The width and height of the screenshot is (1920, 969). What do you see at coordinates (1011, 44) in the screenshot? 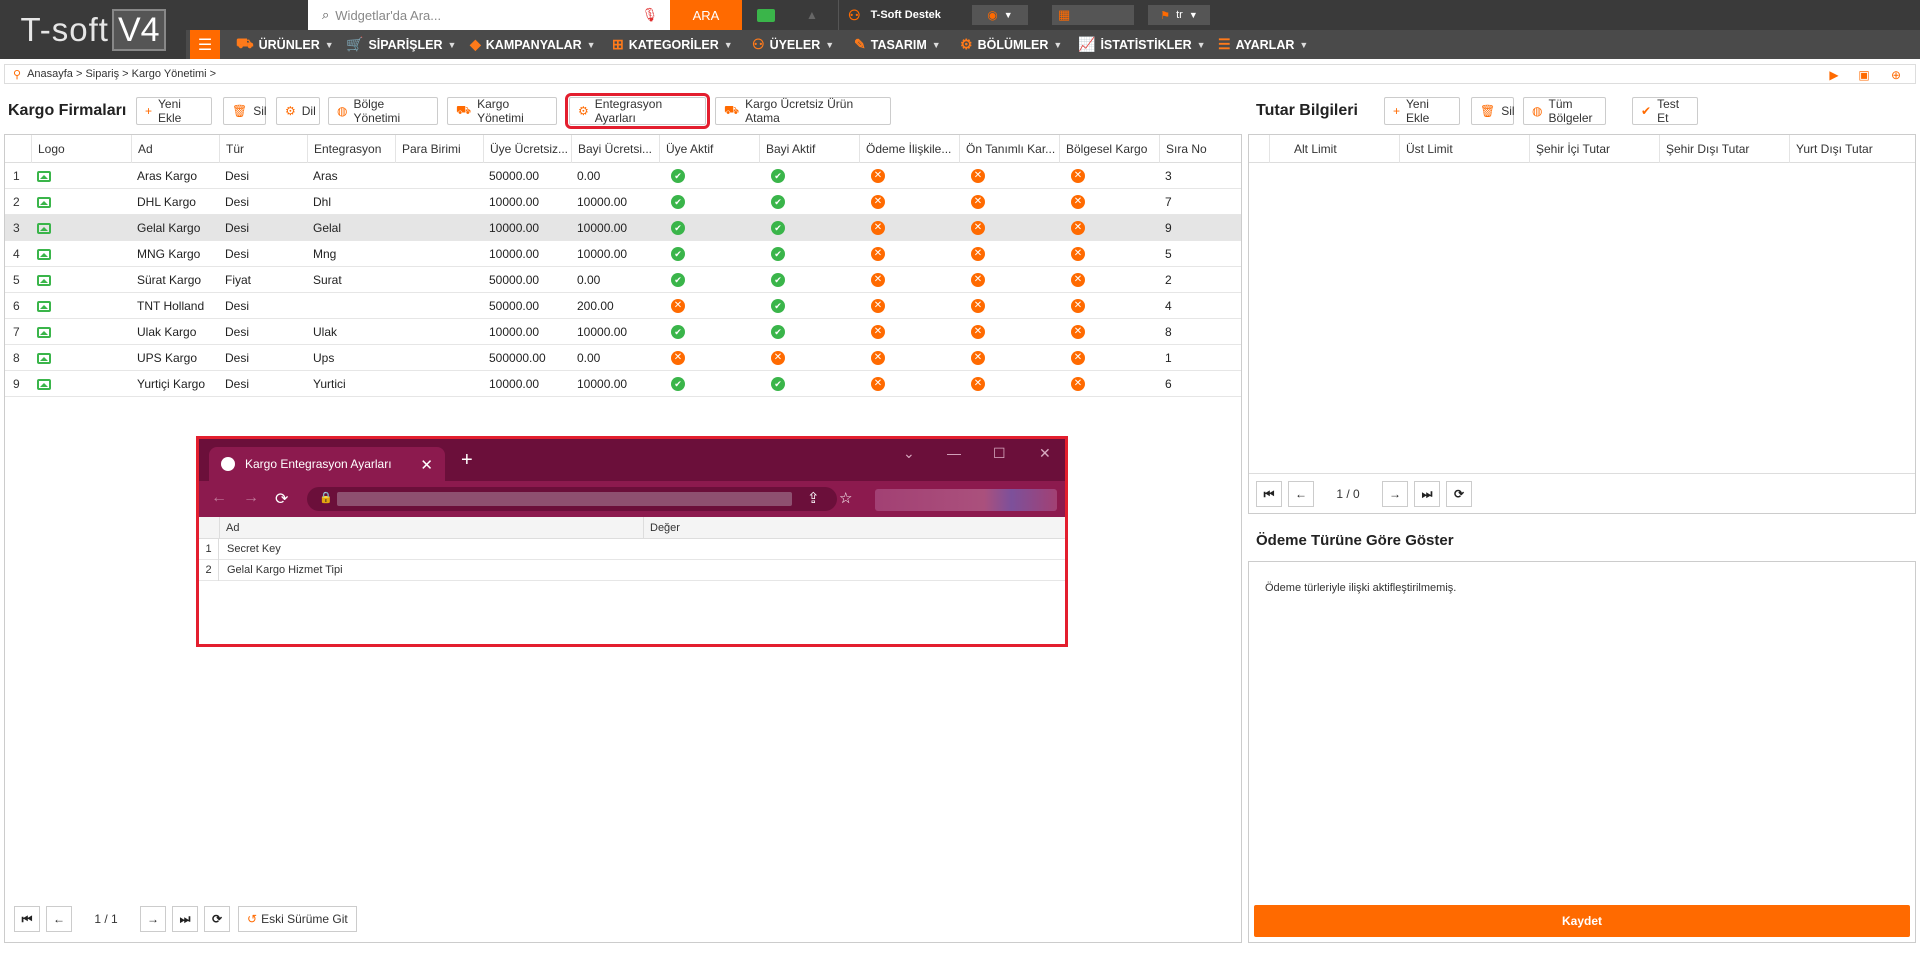
I see `nav-item-bolumler: ⚙ BÖLÜMLER ▼` at bounding box center [1011, 44].